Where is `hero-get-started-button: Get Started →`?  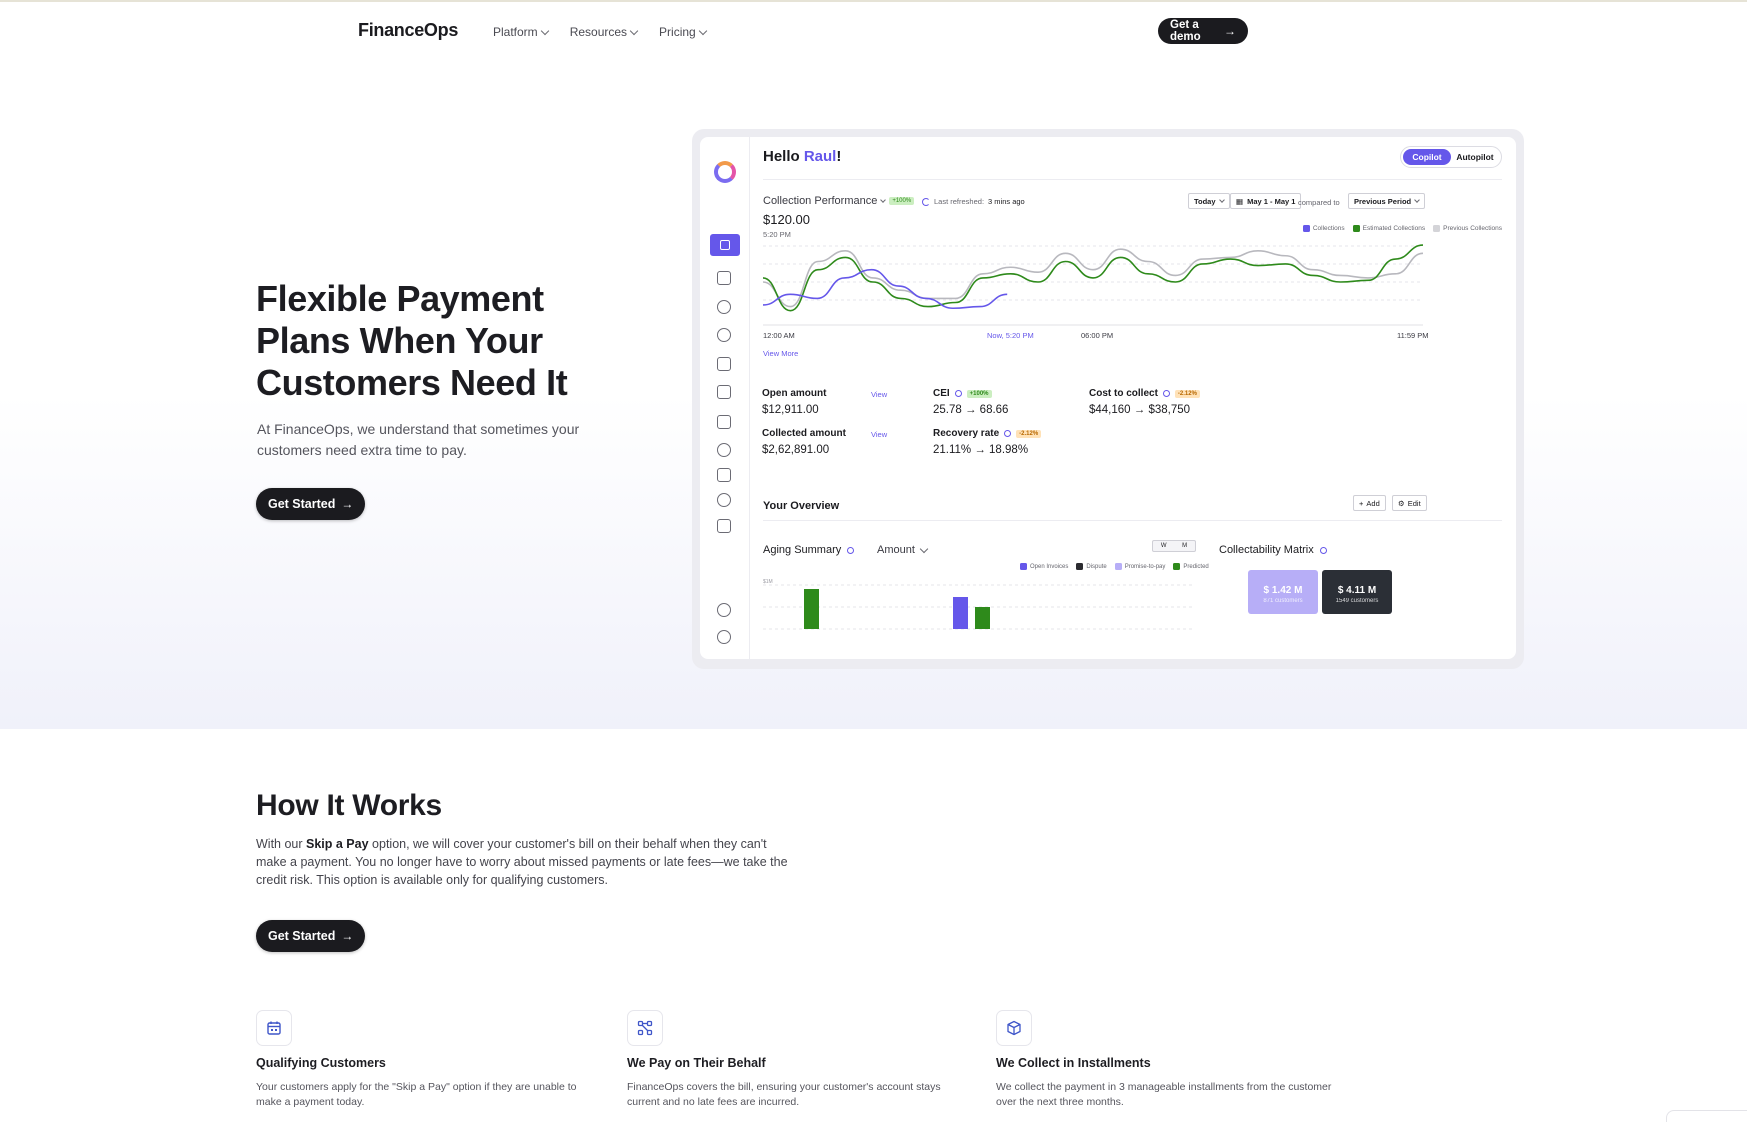
hero-get-started-button: Get Started → is located at coordinates (311, 504).